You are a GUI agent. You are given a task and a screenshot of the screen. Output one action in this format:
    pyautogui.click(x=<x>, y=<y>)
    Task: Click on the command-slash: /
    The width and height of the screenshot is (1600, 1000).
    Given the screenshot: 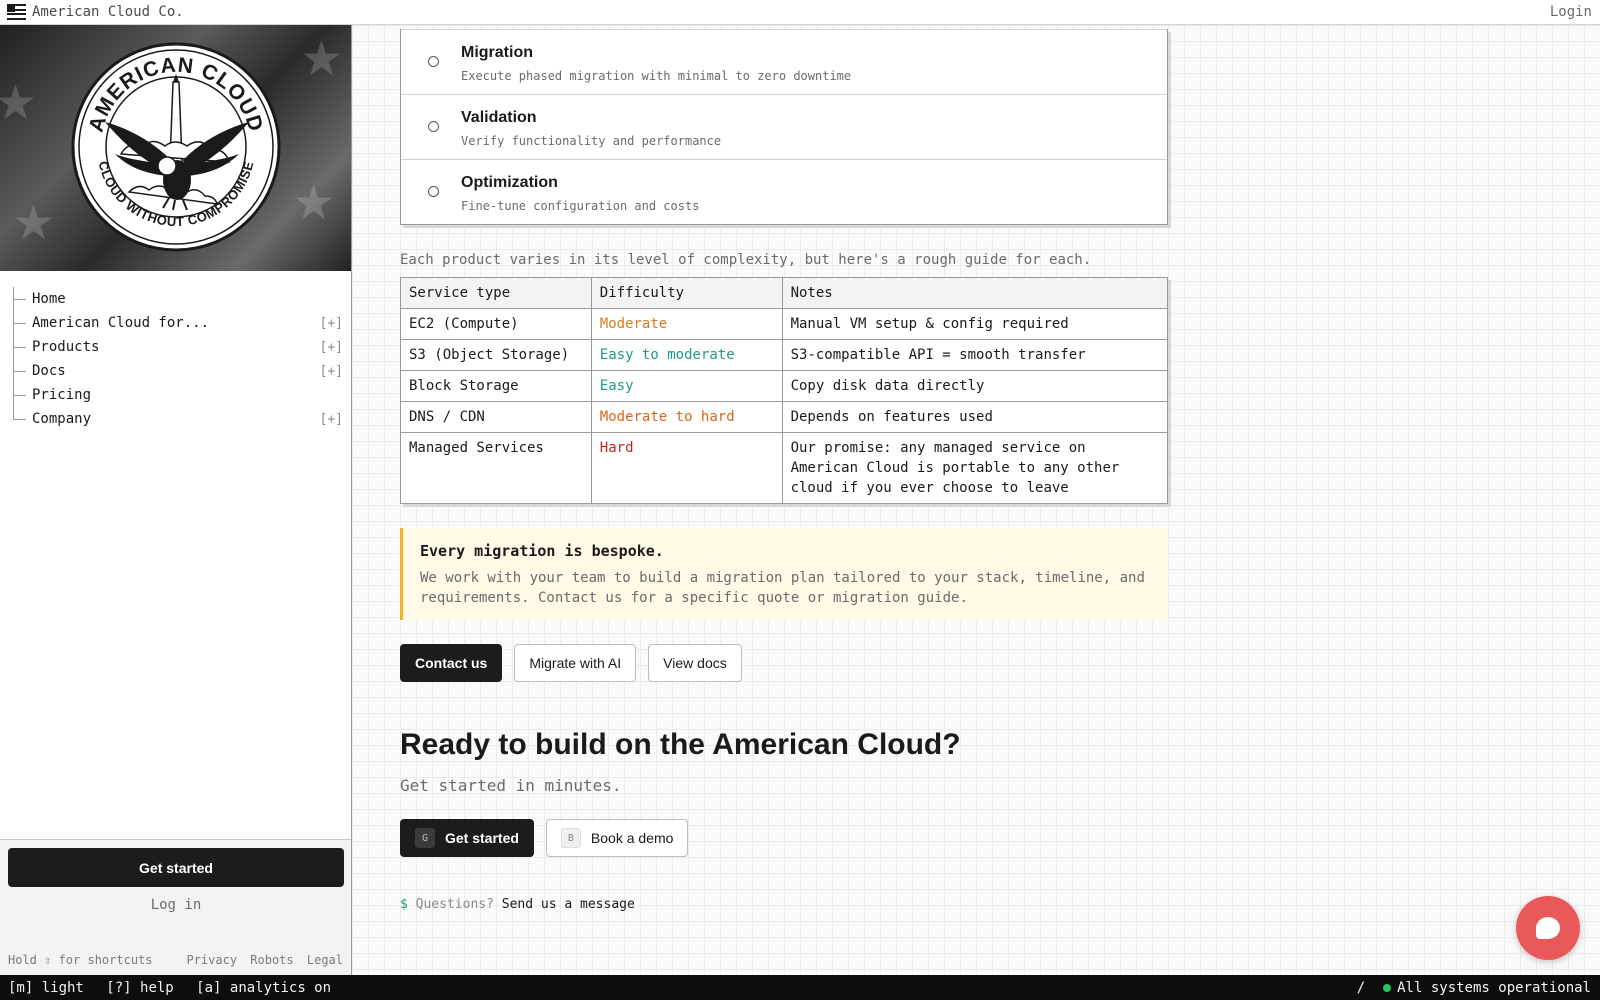 What is the action you would take?
    pyautogui.click(x=1361, y=988)
    